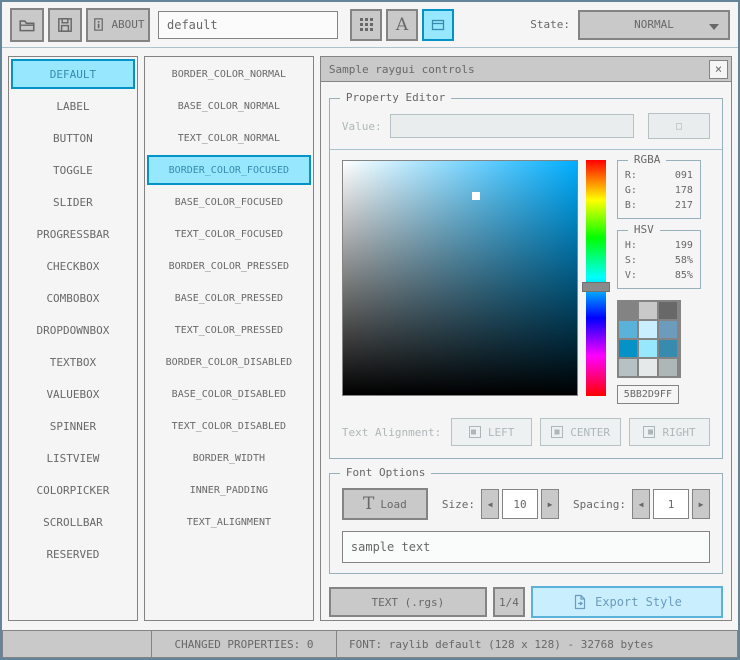 Image resolution: width=740 pixels, height=660 pixels. Describe the element at coordinates (73, 138) in the screenshot. I see `controls-list-item: BUTTON` at that location.